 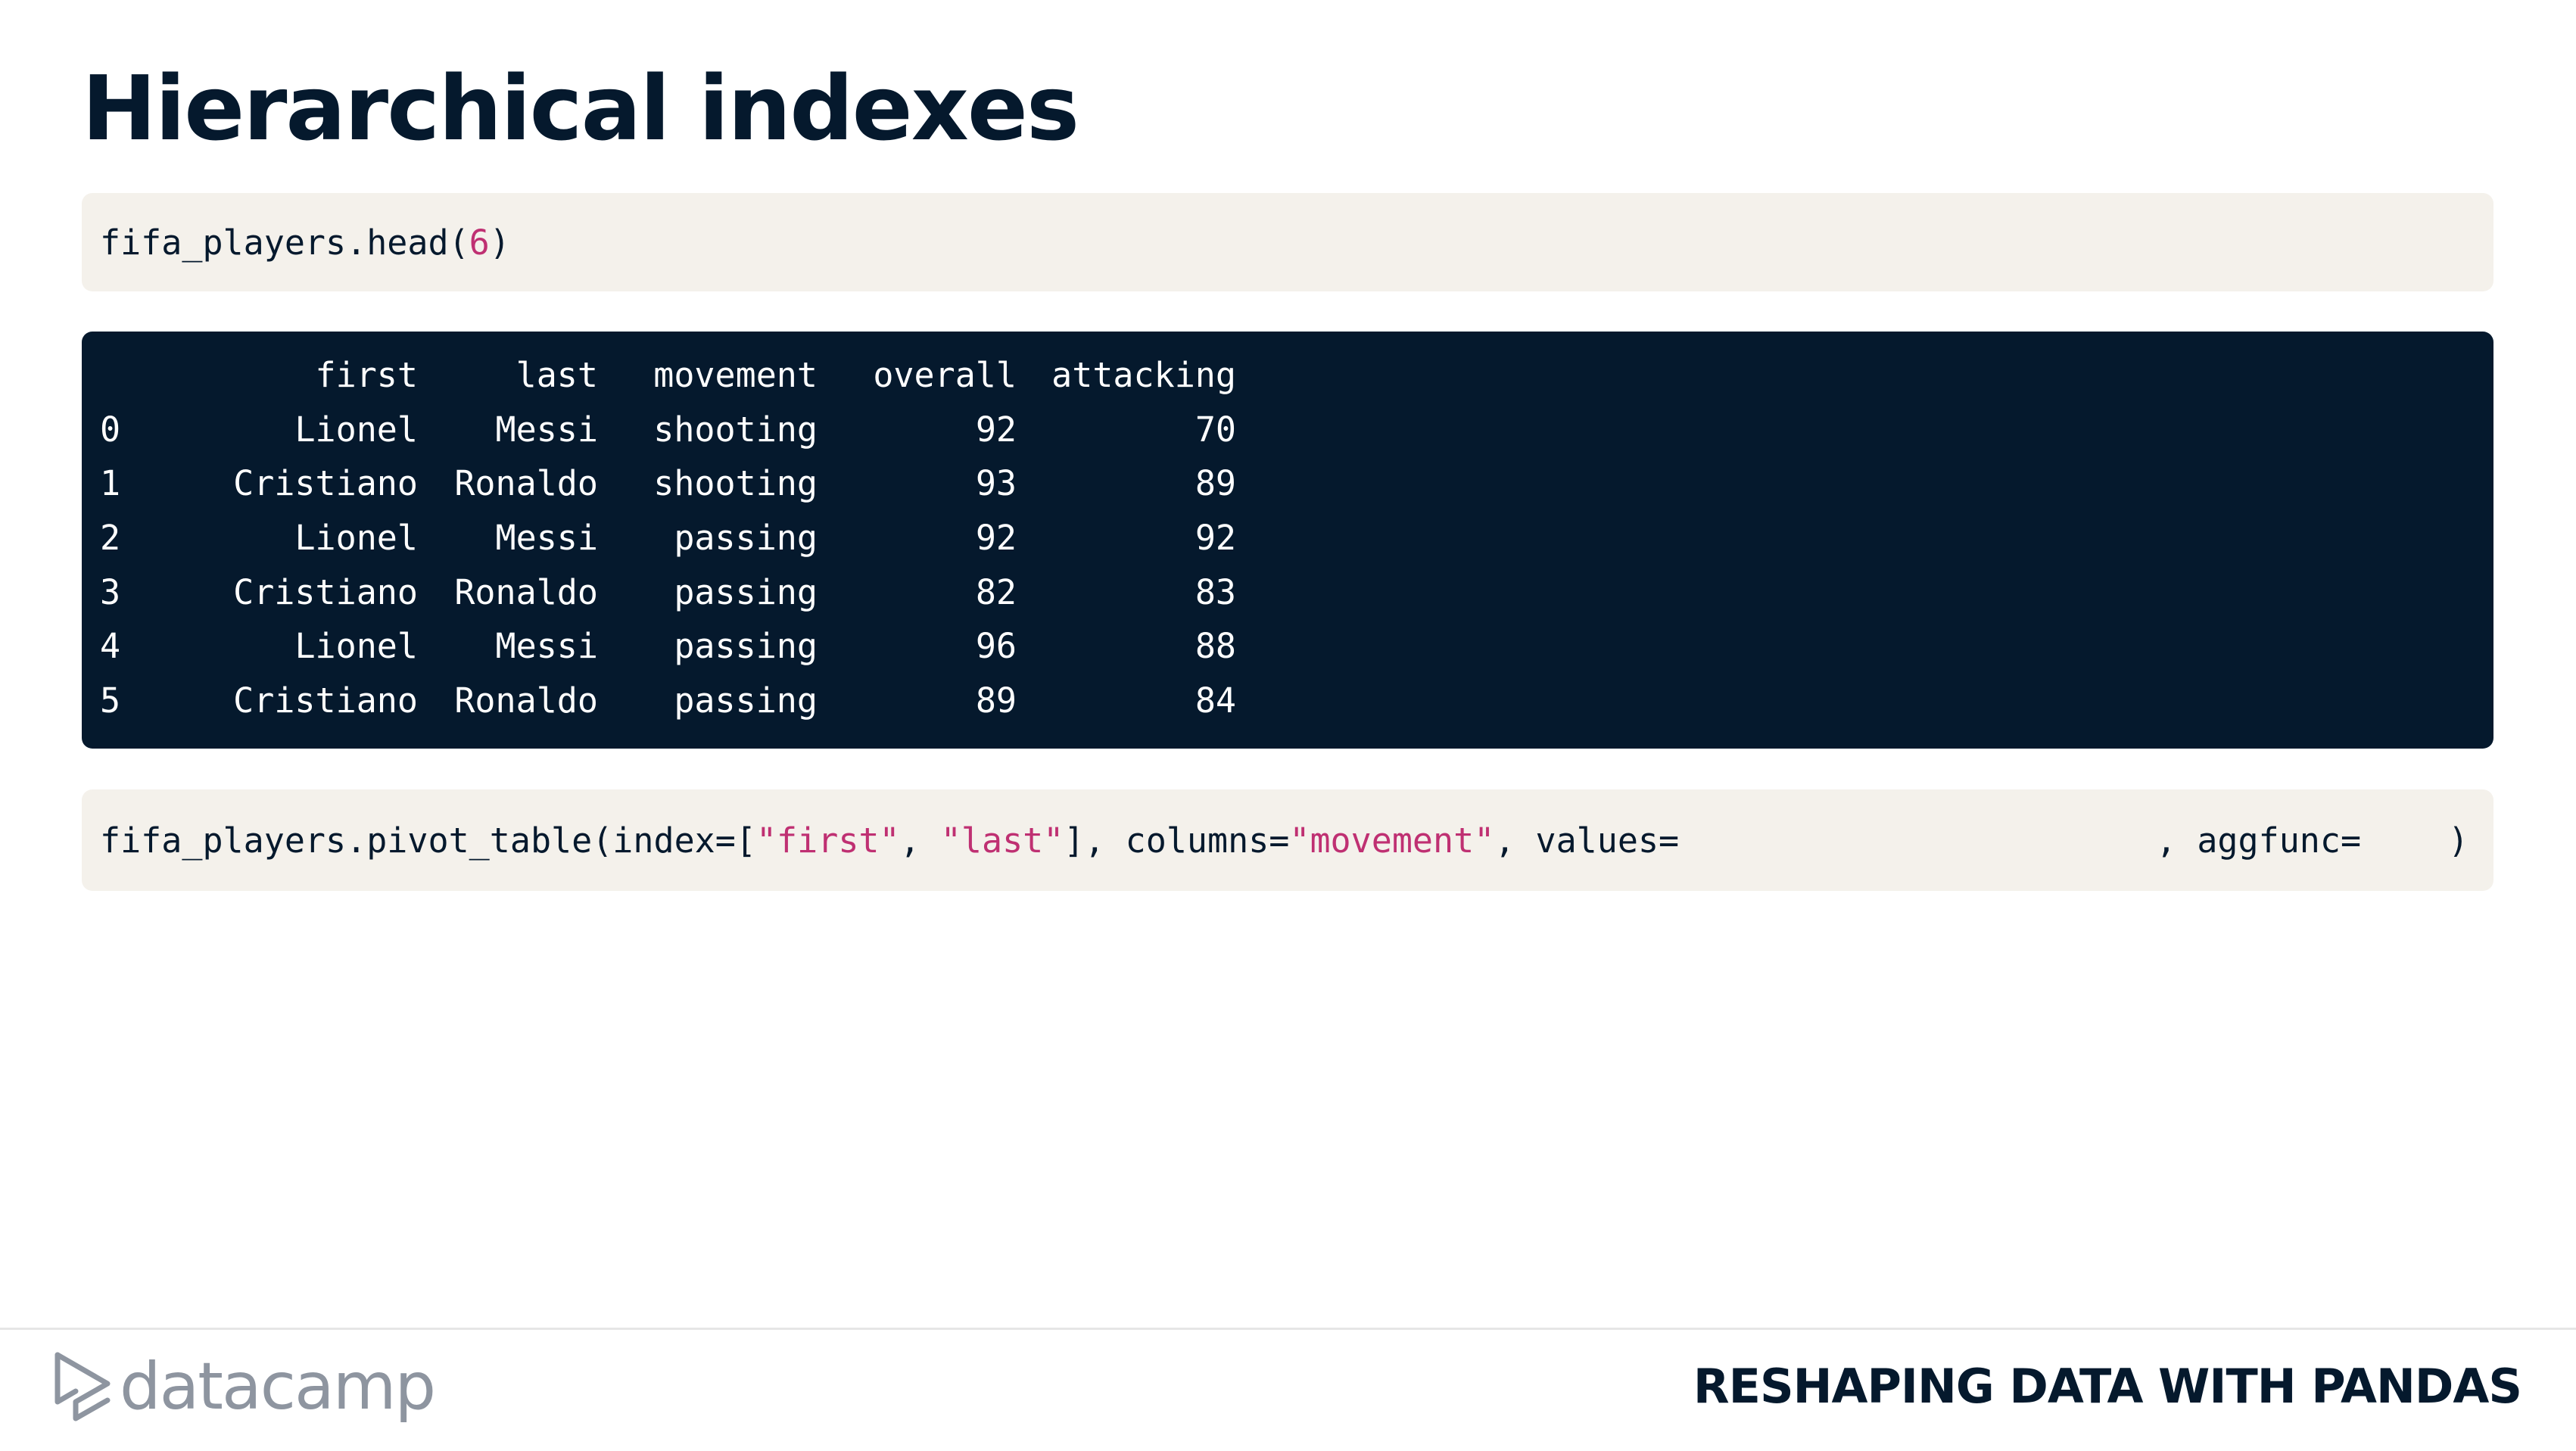 What do you see at coordinates (284, 243) in the screenshot?
I see `code-text: fifa_players.head(` at bounding box center [284, 243].